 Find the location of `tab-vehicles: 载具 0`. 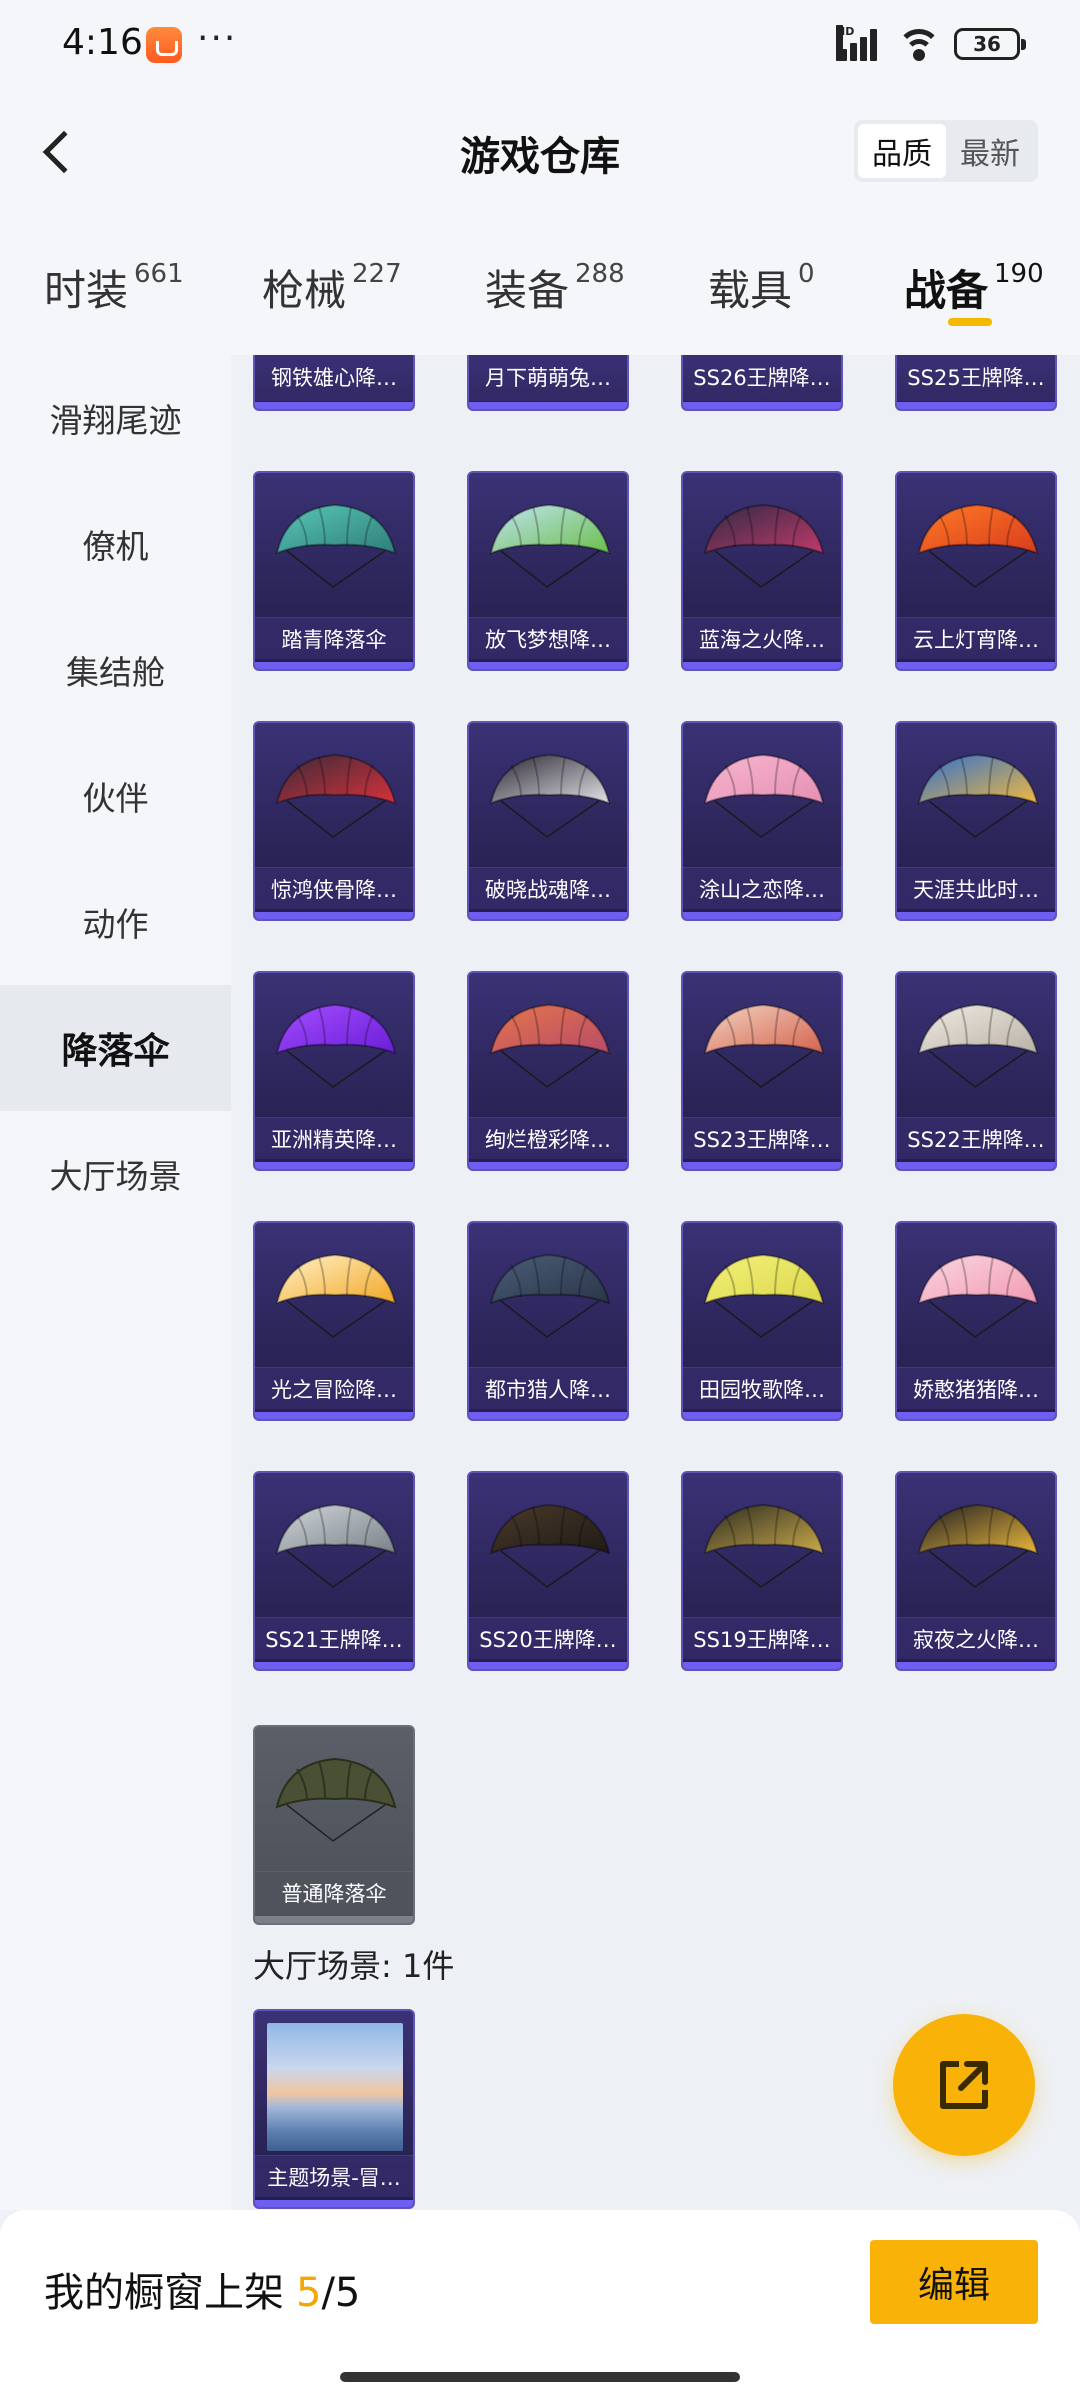

tab-vehicles: 载具 0 is located at coordinates (761, 287).